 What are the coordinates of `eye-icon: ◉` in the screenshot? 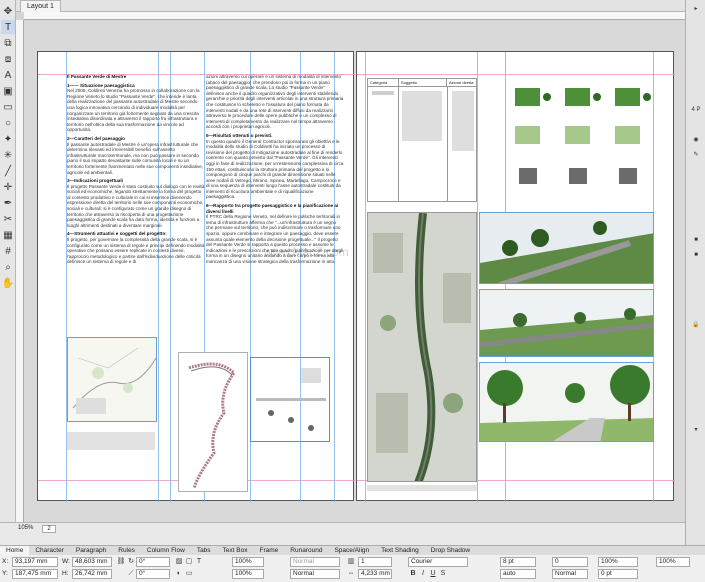 It's located at (696, 140).